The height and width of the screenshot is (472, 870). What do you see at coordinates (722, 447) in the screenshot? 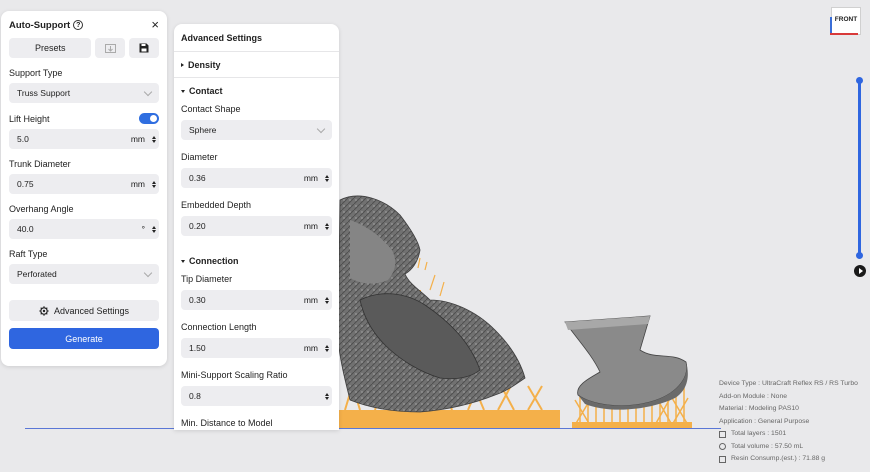
I see `volume-icon` at bounding box center [722, 447].